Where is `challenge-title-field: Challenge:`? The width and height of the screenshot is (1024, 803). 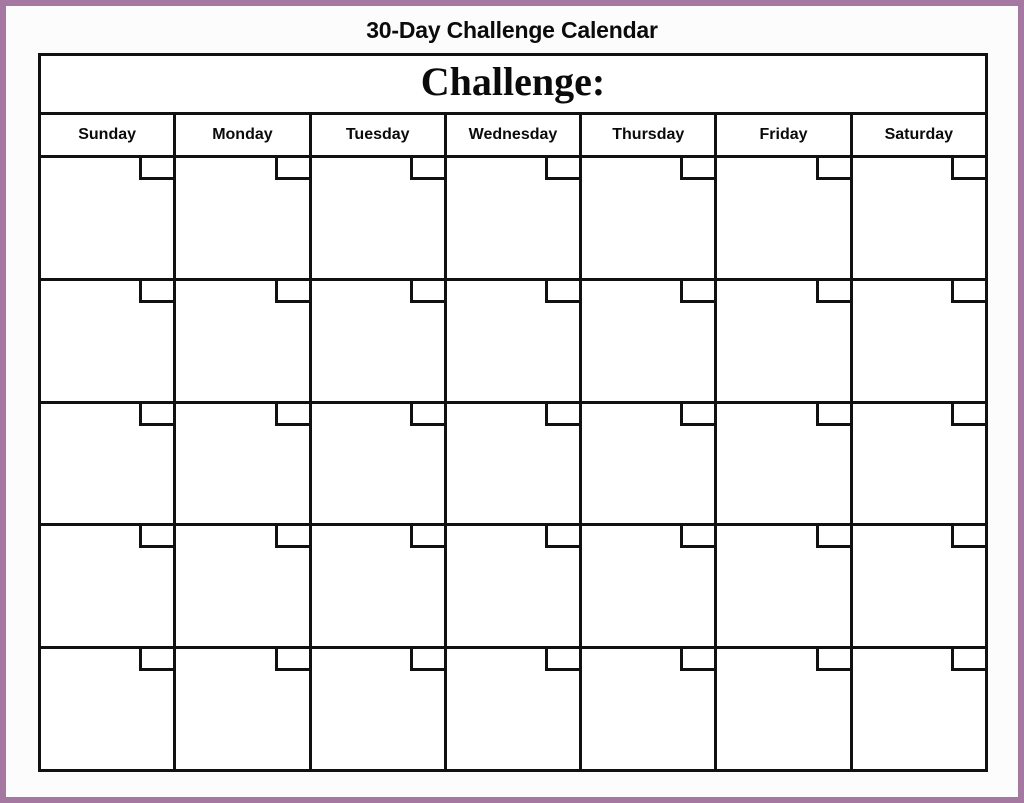
challenge-title-field: Challenge: is located at coordinates (513, 84).